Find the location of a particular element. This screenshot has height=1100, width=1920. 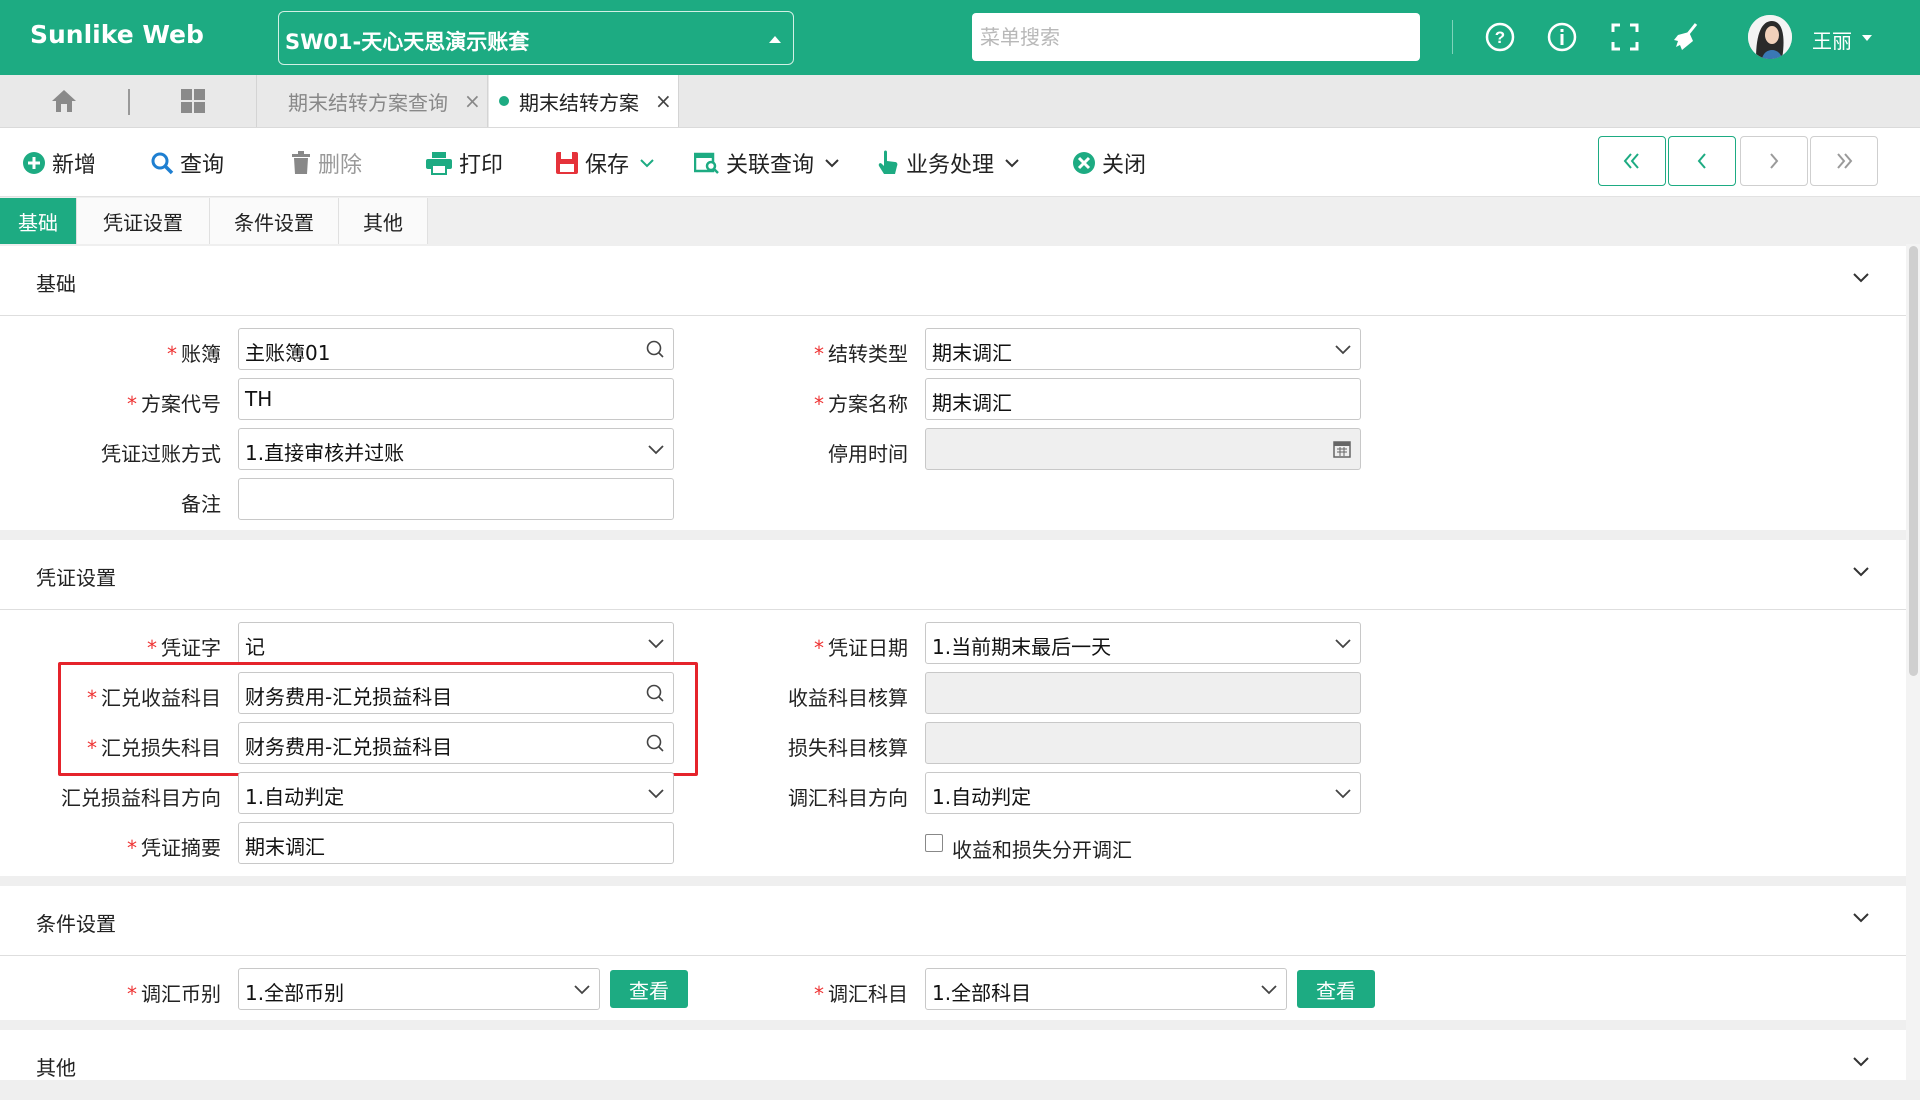

transfer-type-label: * 结转类型 is located at coordinates (861, 354).